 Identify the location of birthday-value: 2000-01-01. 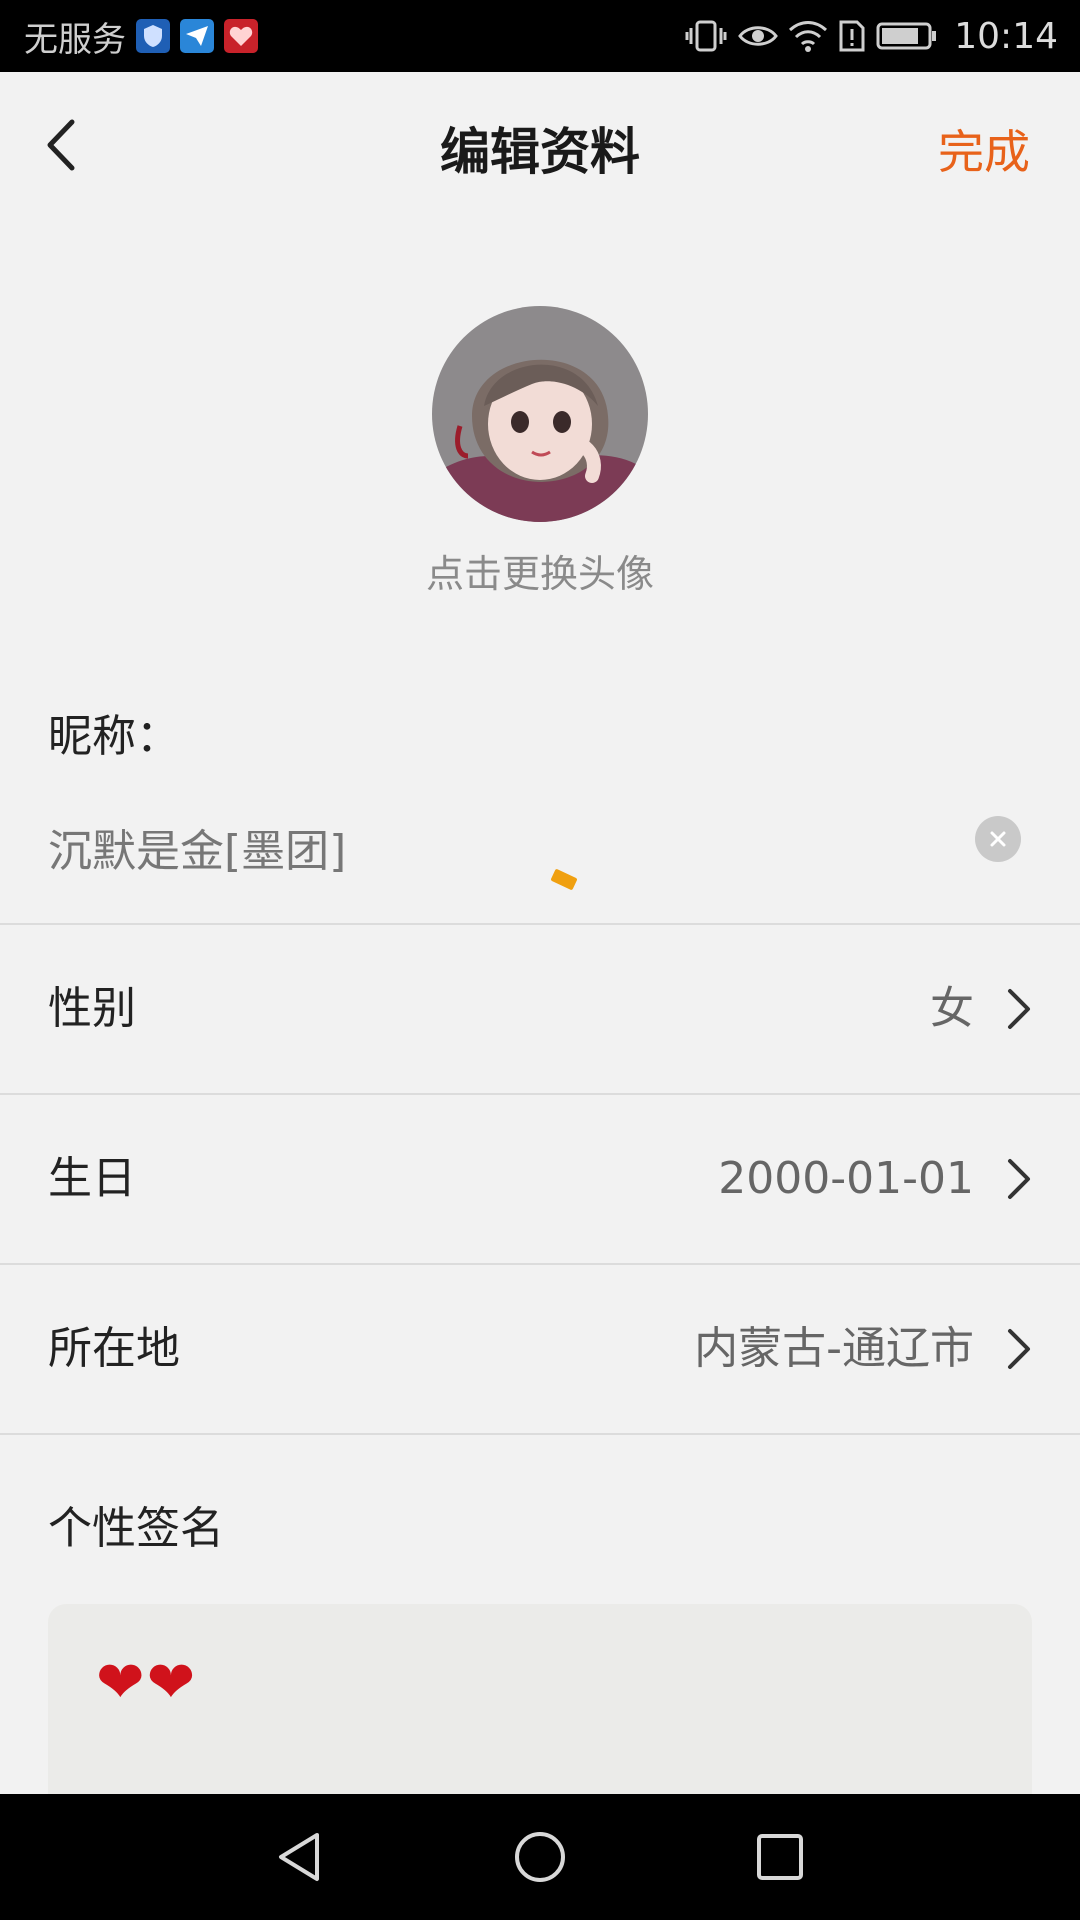
(846, 1178).